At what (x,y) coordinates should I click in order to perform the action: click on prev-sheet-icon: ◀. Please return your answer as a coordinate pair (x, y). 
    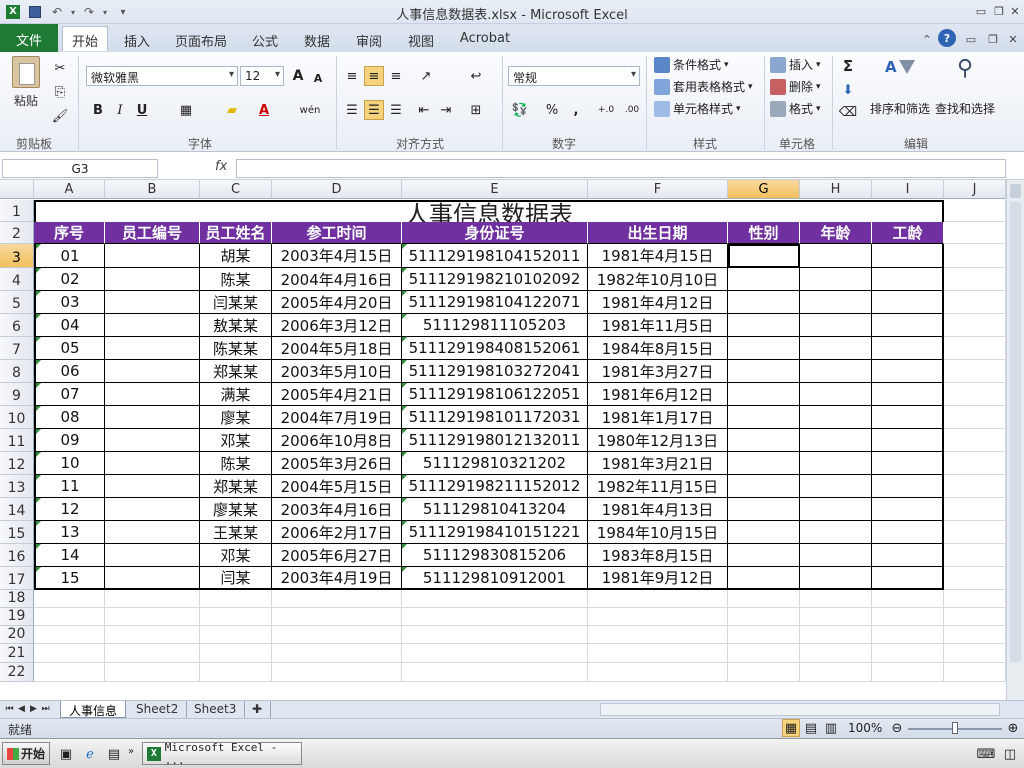
    Looking at the image, I should click on (21, 709).